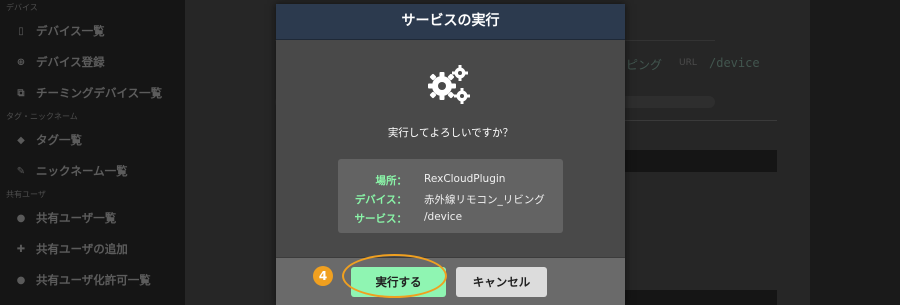 The width and height of the screenshot is (900, 305). What do you see at coordinates (323, 276) in the screenshot?
I see `step-number-badge: 4` at bounding box center [323, 276].